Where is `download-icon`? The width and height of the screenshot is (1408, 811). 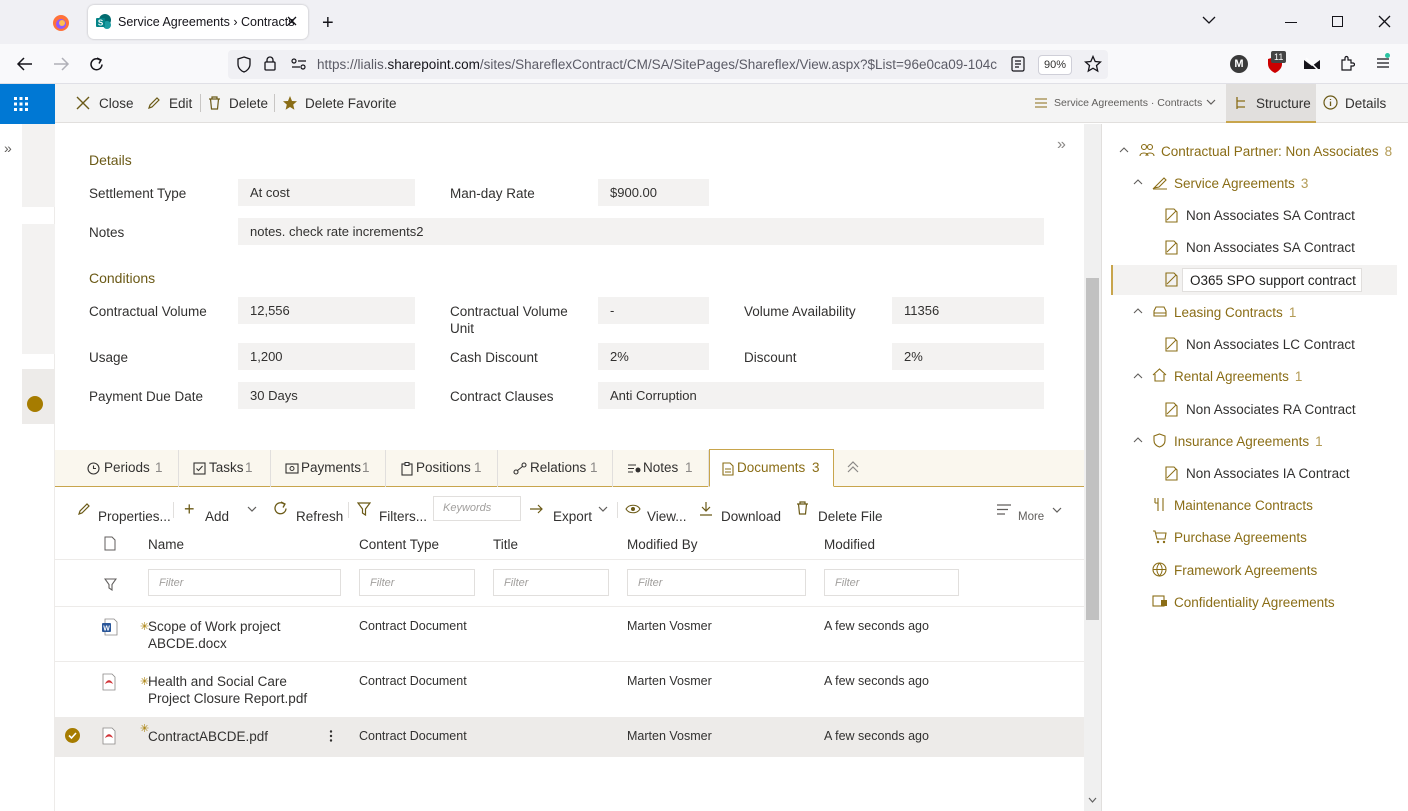 download-icon is located at coordinates (706, 508).